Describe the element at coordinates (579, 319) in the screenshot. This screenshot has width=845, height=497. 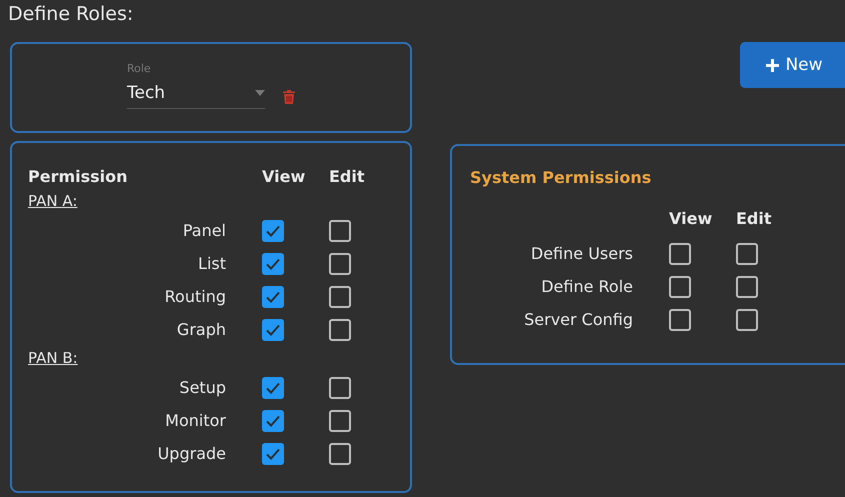
I see `permission-label: Server Config` at that location.